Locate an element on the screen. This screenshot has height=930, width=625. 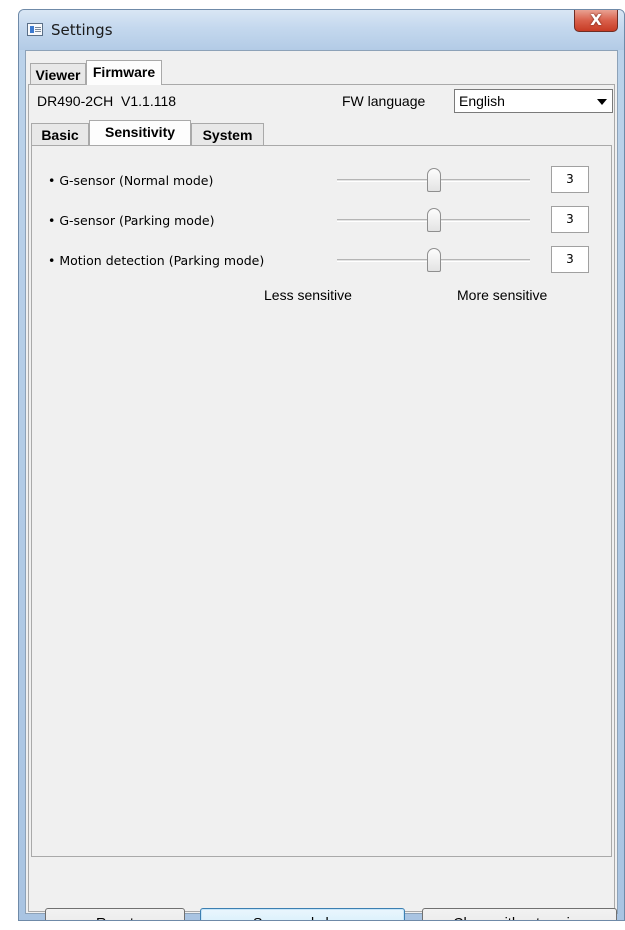
motion-detection-label: • Motion detection (Parking mode) is located at coordinates (156, 260).